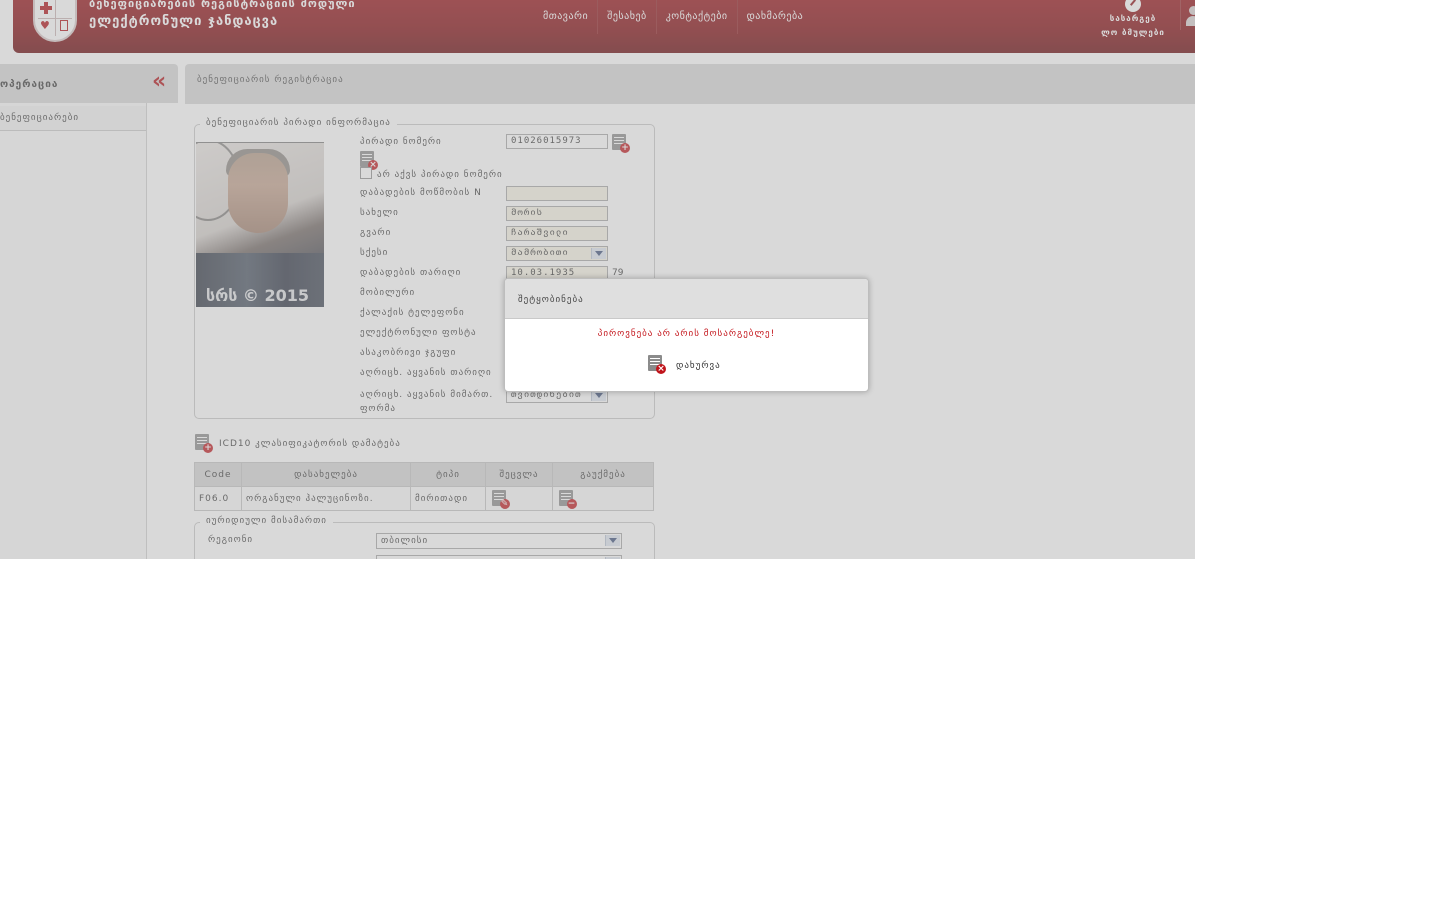 The width and height of the screenshot is (1440, 900). What do you see at coordinates (551, 300) in the screenshot?
I see `dialog-title: შეტყობინება` at bounding box center [551, 300].